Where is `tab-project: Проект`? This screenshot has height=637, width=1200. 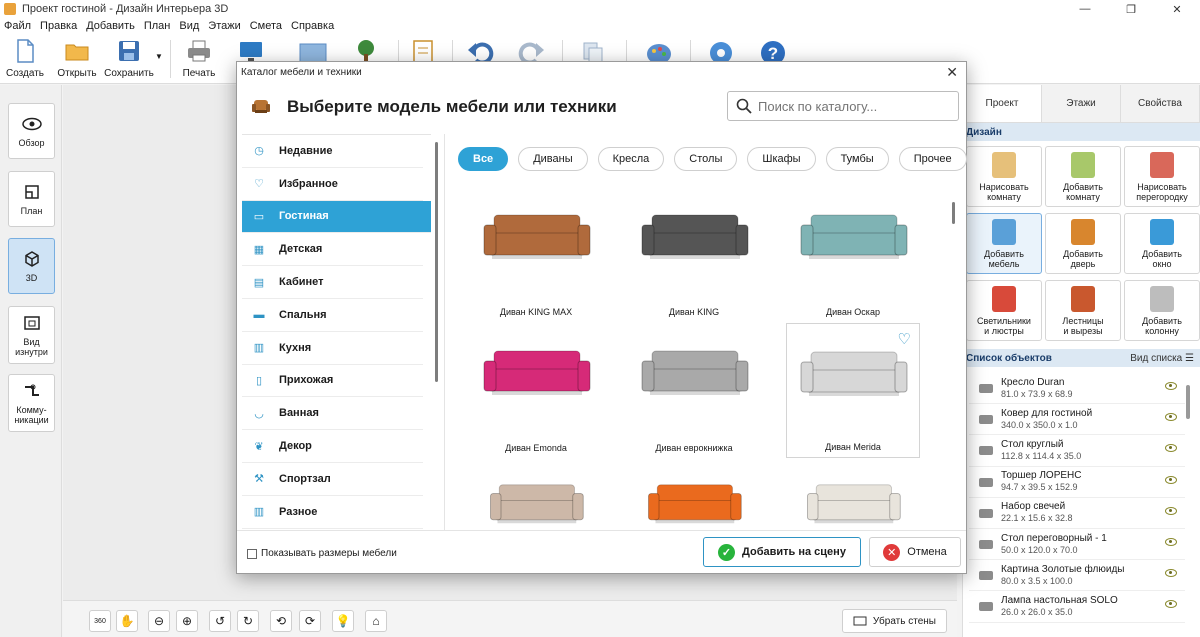
tab-project: Проект is located at coordinates (1002, 103).